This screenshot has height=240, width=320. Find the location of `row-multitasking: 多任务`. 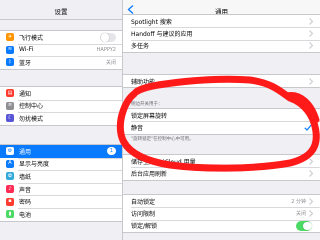

row-multitasking: 多任务 is located at coordinates (221, 45).